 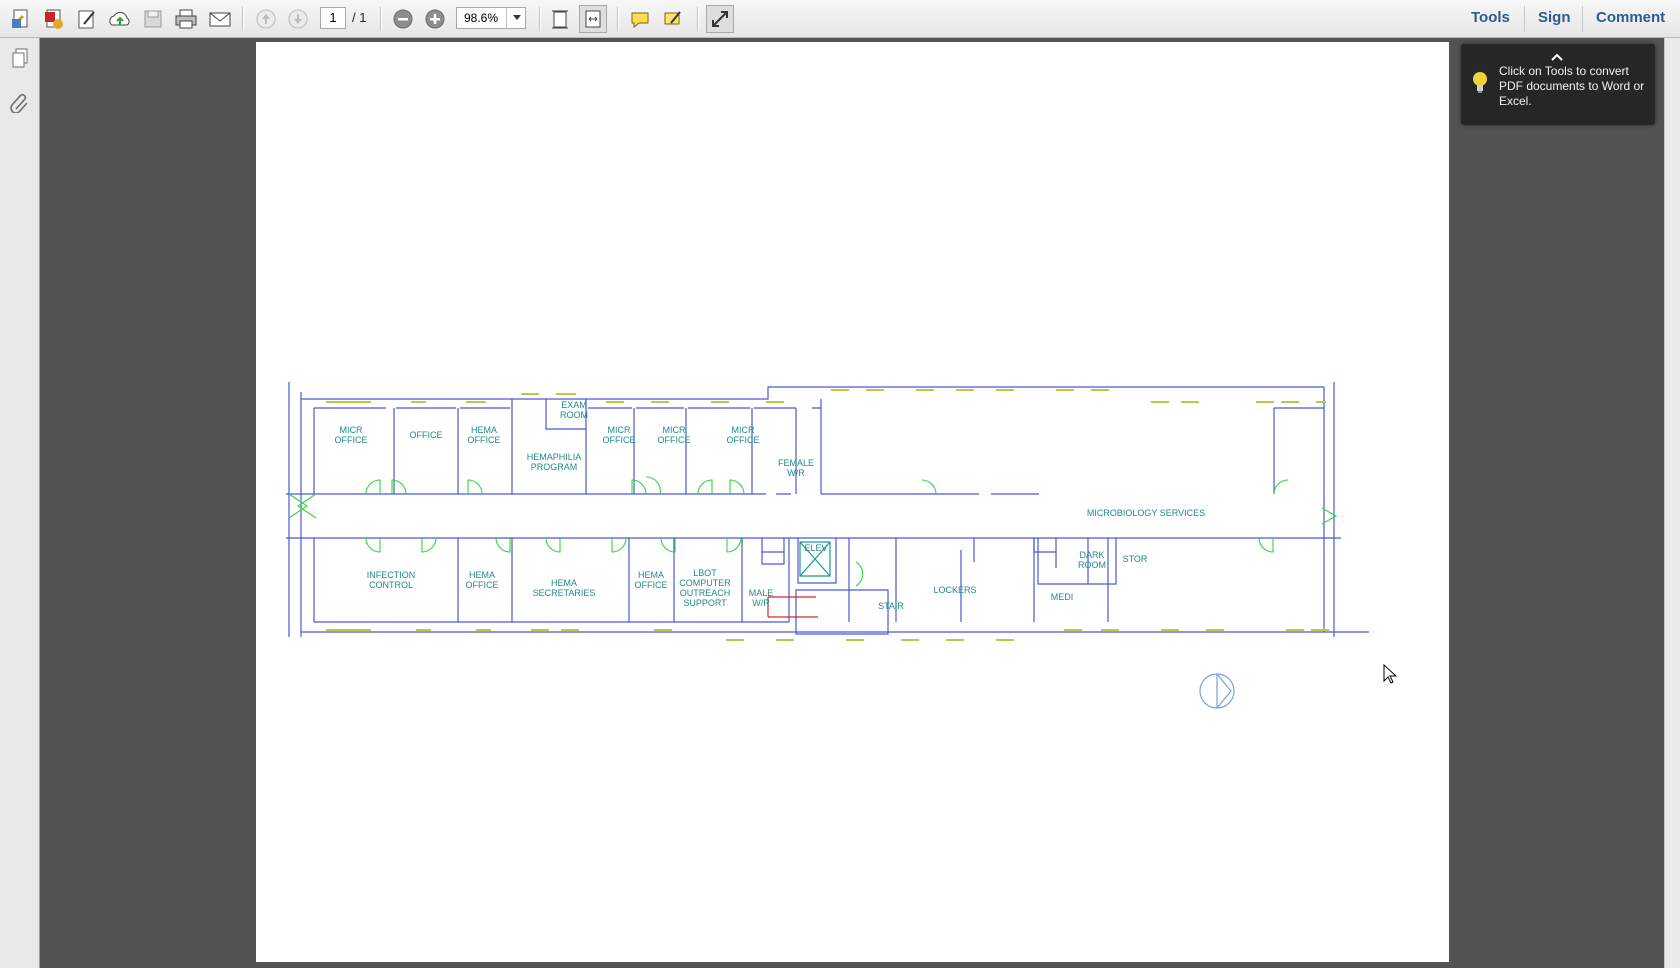 What do you see at coordinates (761, 593) in the screenshot?
I see `room-label: MALE` at bounding box center [761, 593].